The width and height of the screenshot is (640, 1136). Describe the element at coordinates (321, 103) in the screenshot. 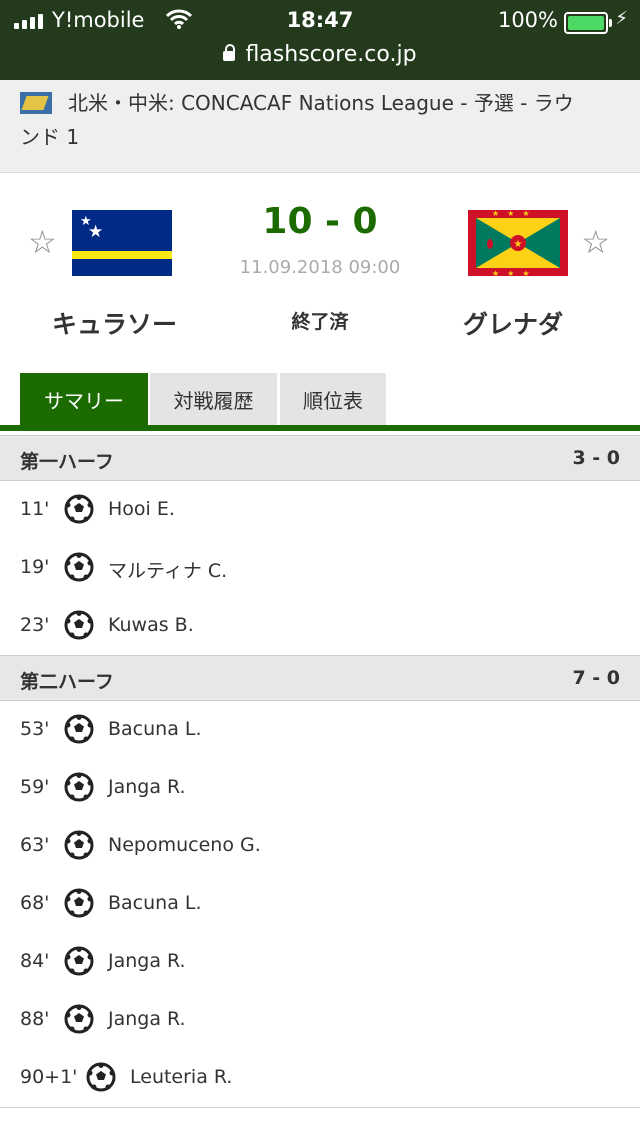

I see `competition-name-line1: 北米・中米: CONCACAF Nations League - 予選 - ラウ` at that location.